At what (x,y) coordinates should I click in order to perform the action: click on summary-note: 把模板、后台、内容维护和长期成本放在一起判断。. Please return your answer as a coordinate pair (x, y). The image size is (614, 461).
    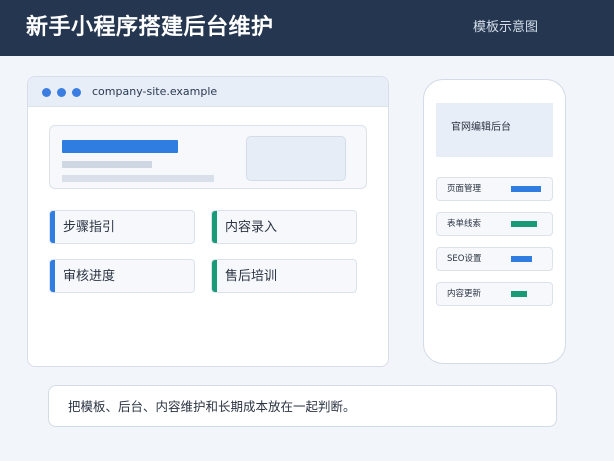
    Looking at the image, I should click on (302, 406).